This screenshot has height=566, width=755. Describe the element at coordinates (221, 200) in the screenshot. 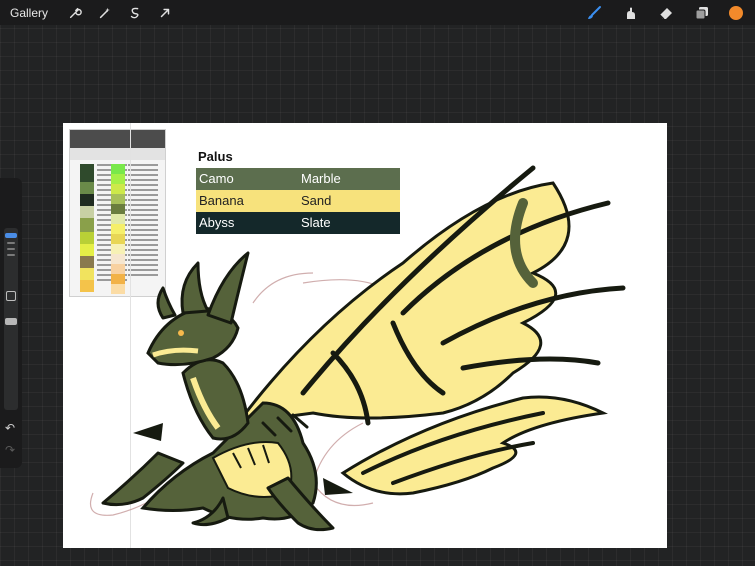

I see `palette-cell-left: Banana` at that location.